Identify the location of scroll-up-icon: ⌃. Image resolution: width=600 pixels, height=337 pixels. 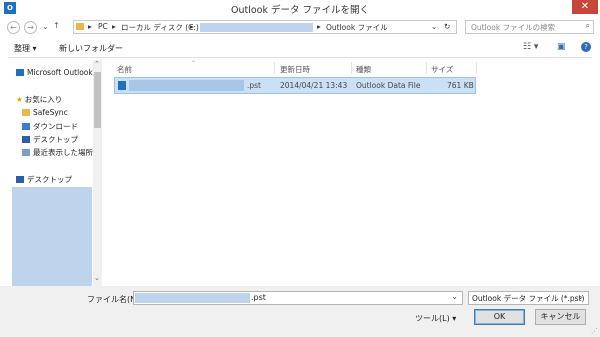
(97, 64).